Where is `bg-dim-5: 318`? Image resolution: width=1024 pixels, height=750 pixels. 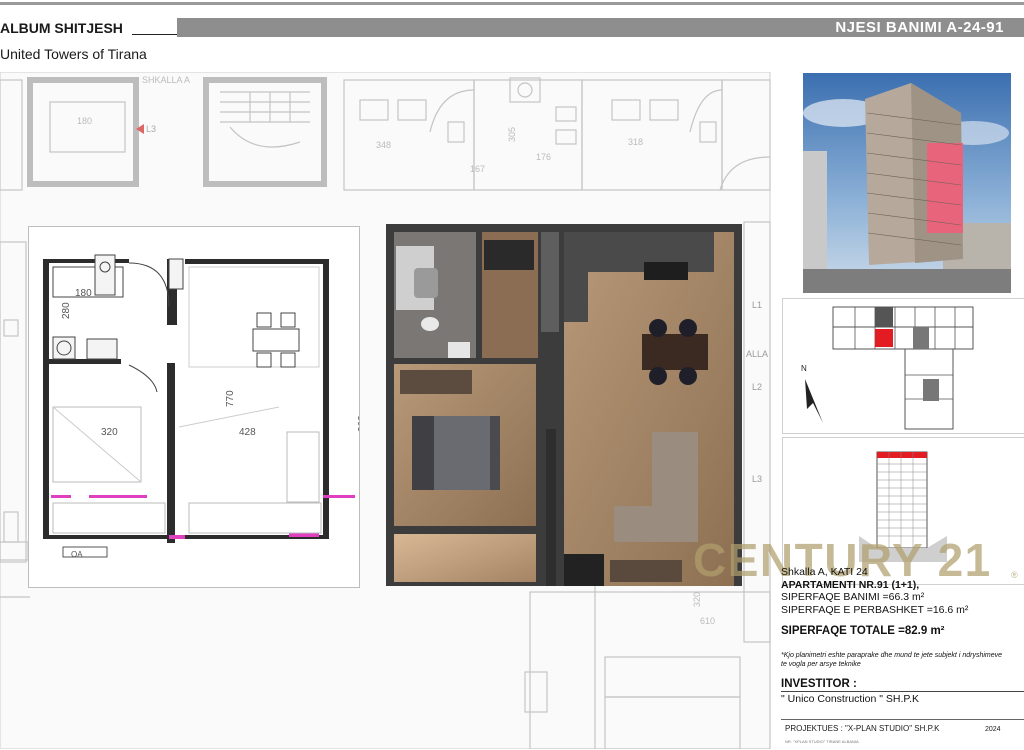 bg-dim-5: 318 is located at coordinates (635, 142).